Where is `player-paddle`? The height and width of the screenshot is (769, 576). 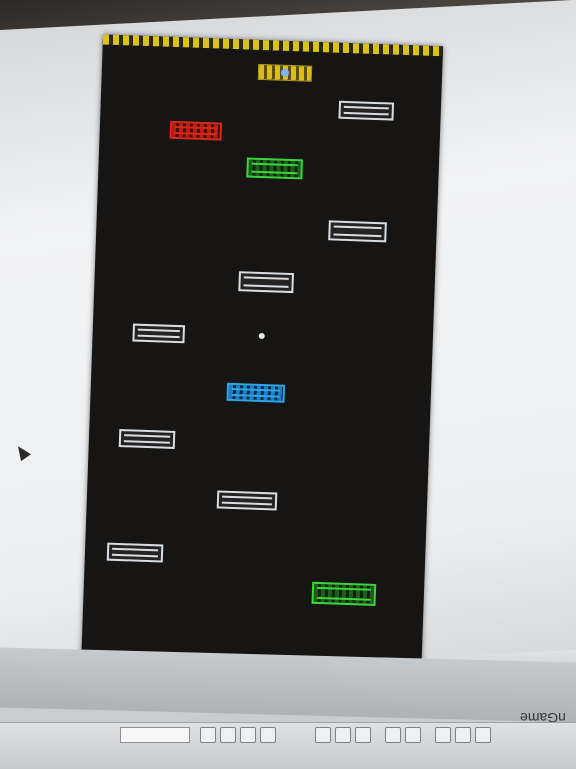
player-paddle is located at coordinates (285, 72).